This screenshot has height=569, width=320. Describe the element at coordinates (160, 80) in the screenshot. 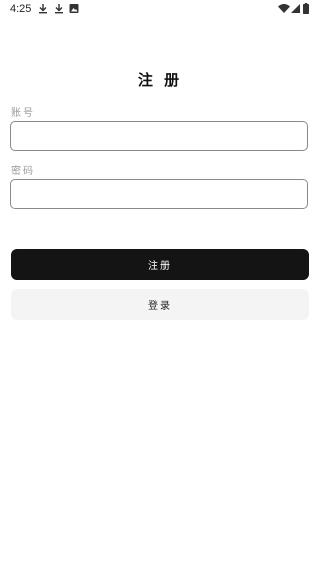

I see `page-title: 注 册` at that location.